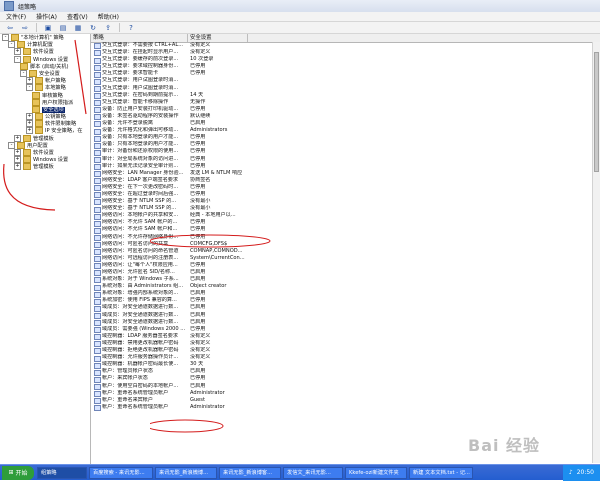 The height and width of the screenshot is (481, 600). I want to click on help-icon: ?, so click(131, 27).